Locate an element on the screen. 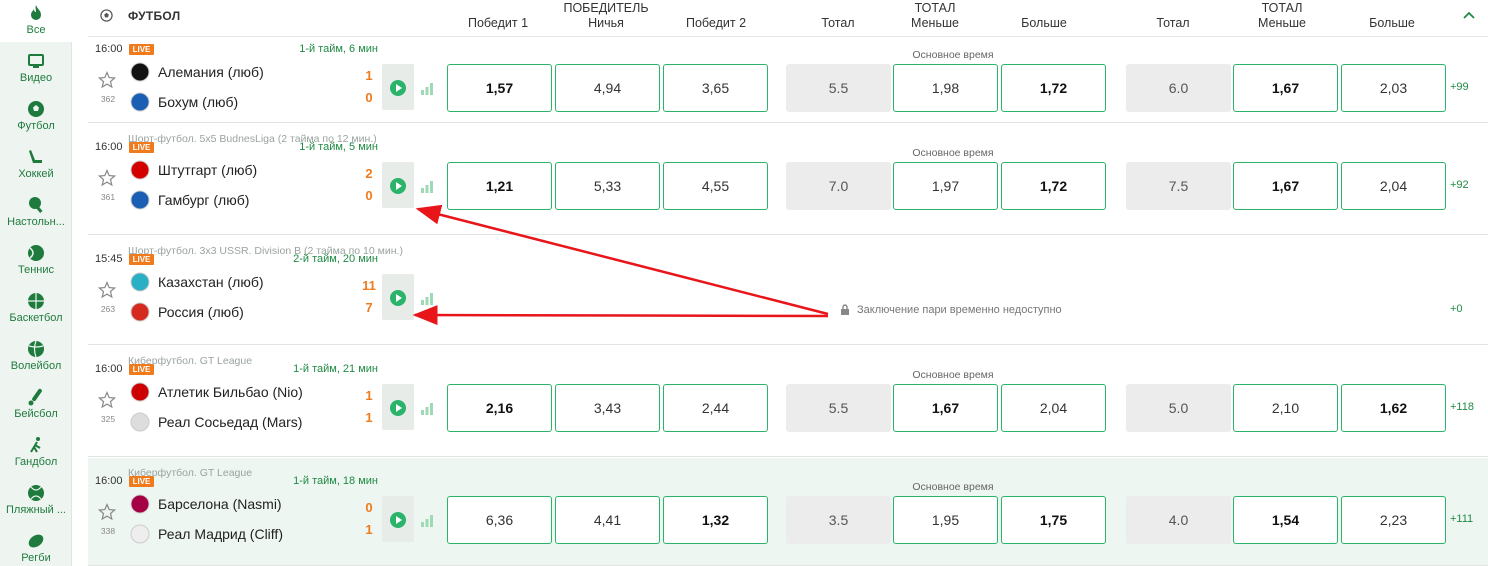 This screenshot has height=566, width=1488. play-icon is located at coordinates (398, 88).